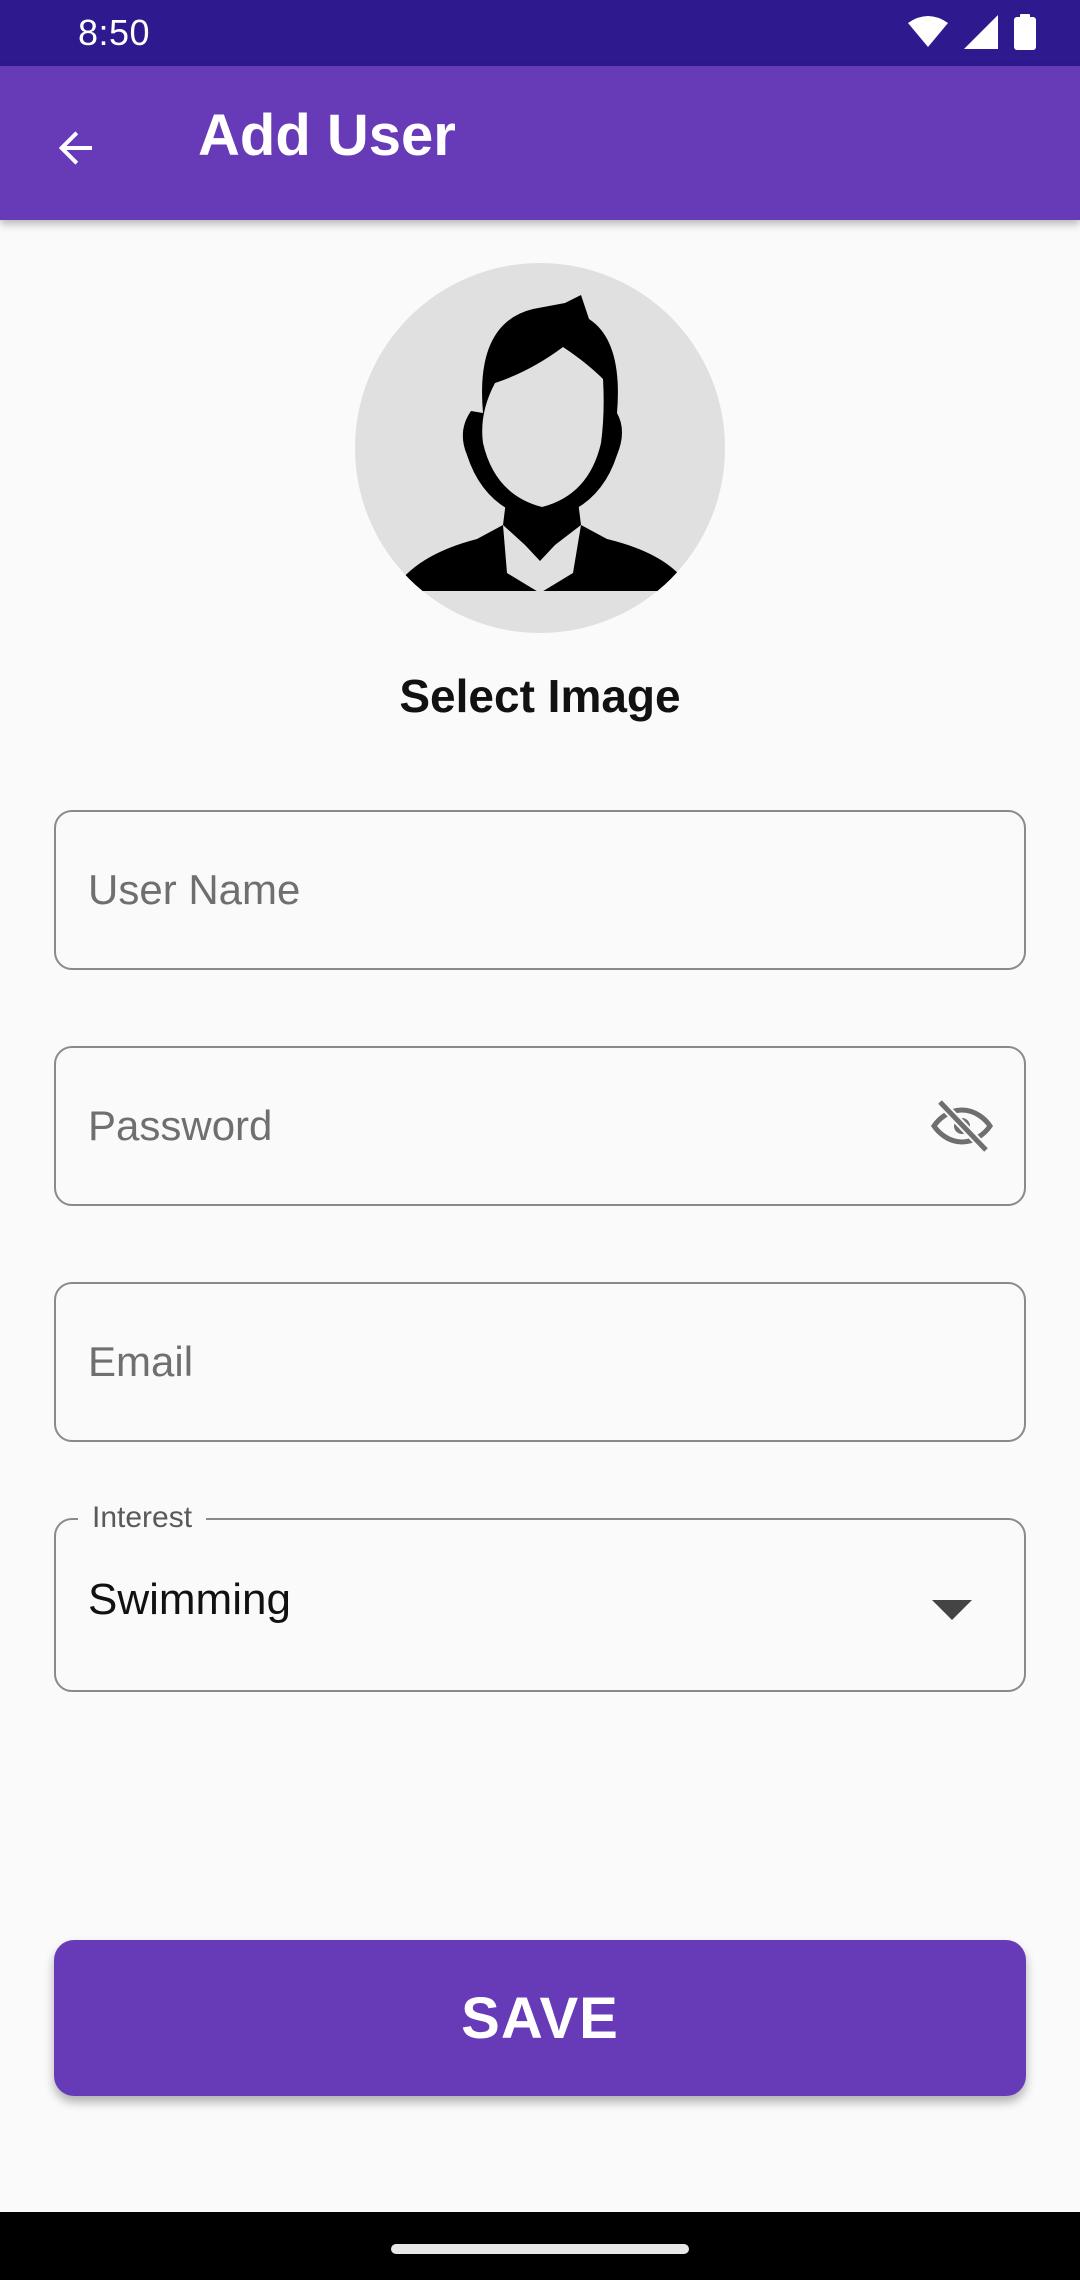 Image resolution: width=1080 pixels, height=2280 pixels. Describe the element at coordinates (540, 33) in the screenshot. I see `status-bar: 8:50` at that location.